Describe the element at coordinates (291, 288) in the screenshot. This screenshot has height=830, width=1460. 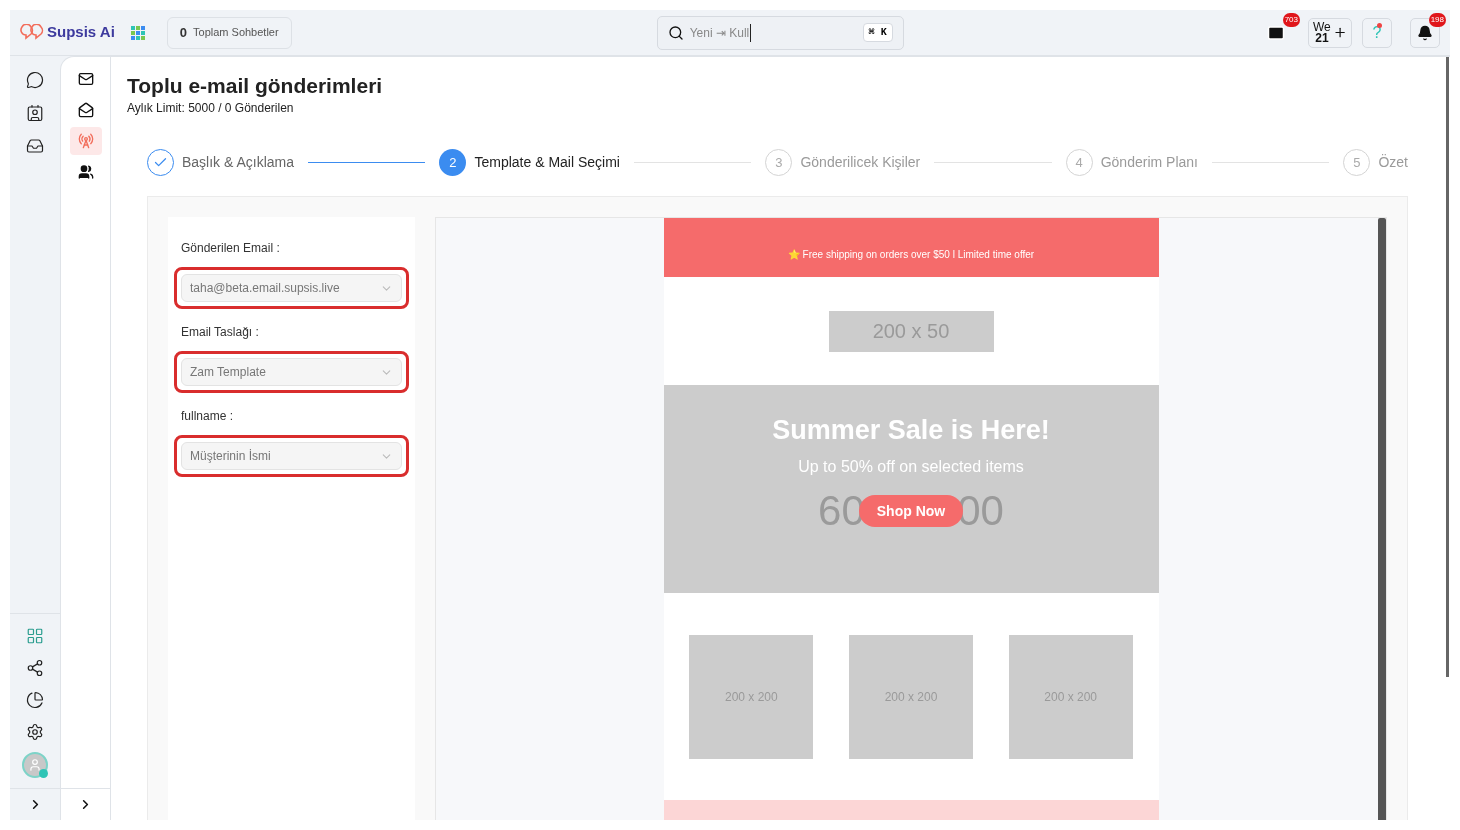
I see `select-field: taha@beta.email.supsis.live` at that location.